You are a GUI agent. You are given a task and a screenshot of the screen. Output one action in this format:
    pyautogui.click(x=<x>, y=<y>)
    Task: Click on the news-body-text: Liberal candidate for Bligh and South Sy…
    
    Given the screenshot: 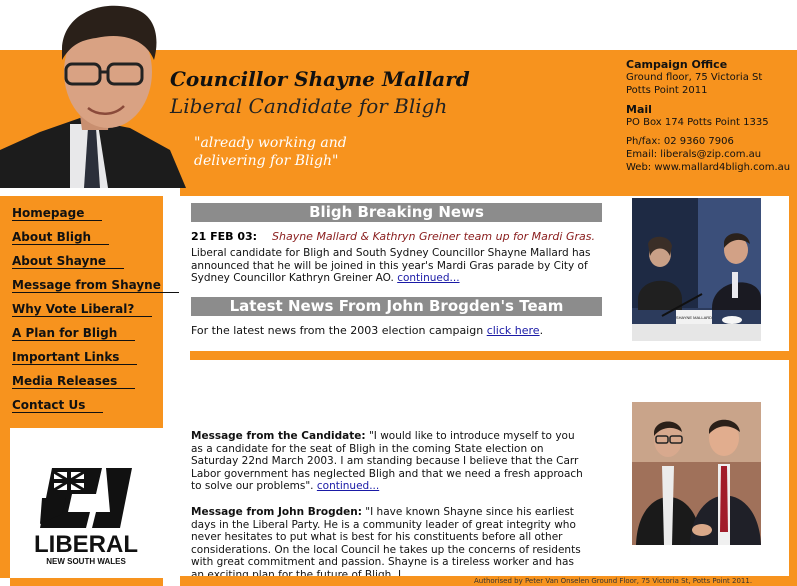 What is the action you would take?
    pyautogui.click(x=391, y=265)
    